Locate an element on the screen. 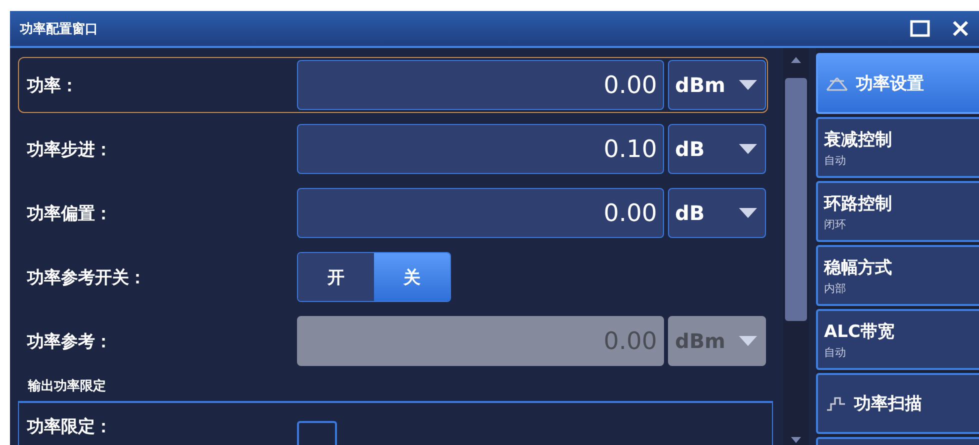  unit-dropdown: dBm is located at coordinates (717, 85).